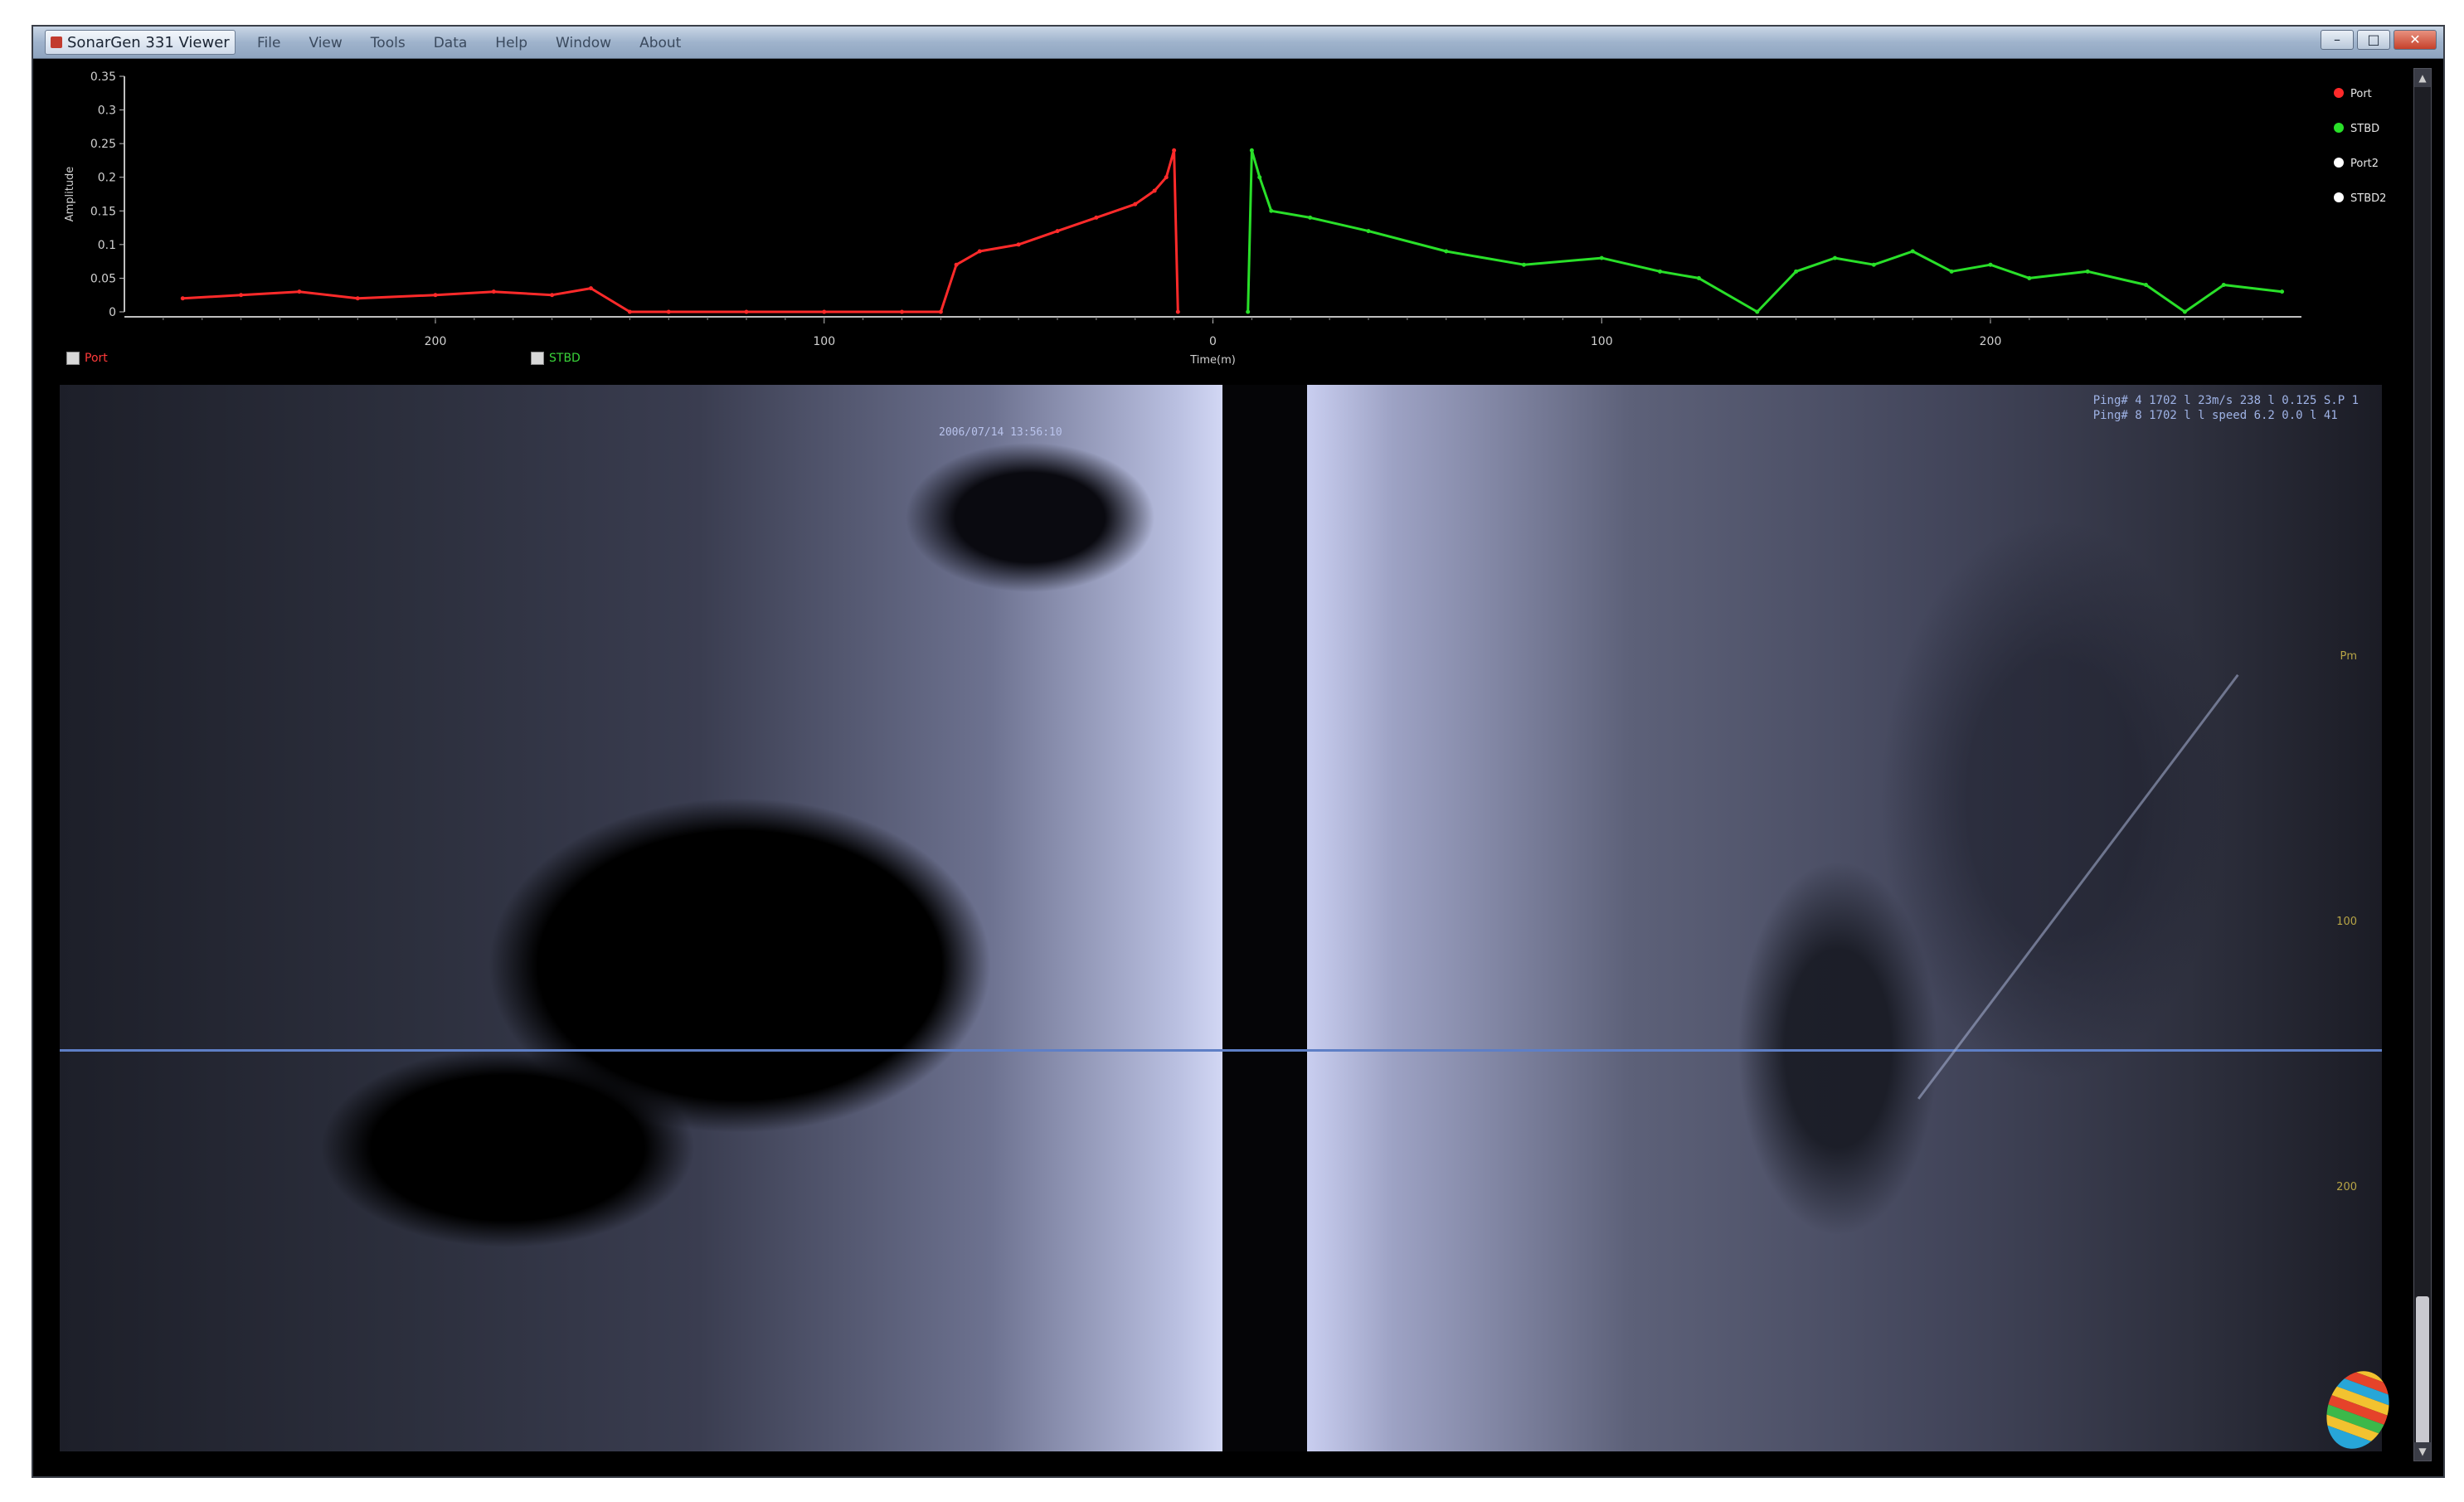 Image resolution: width=2464 pixels, height=1502 pixels. I want to click on scroll-thumb, so click(2422, 1371).